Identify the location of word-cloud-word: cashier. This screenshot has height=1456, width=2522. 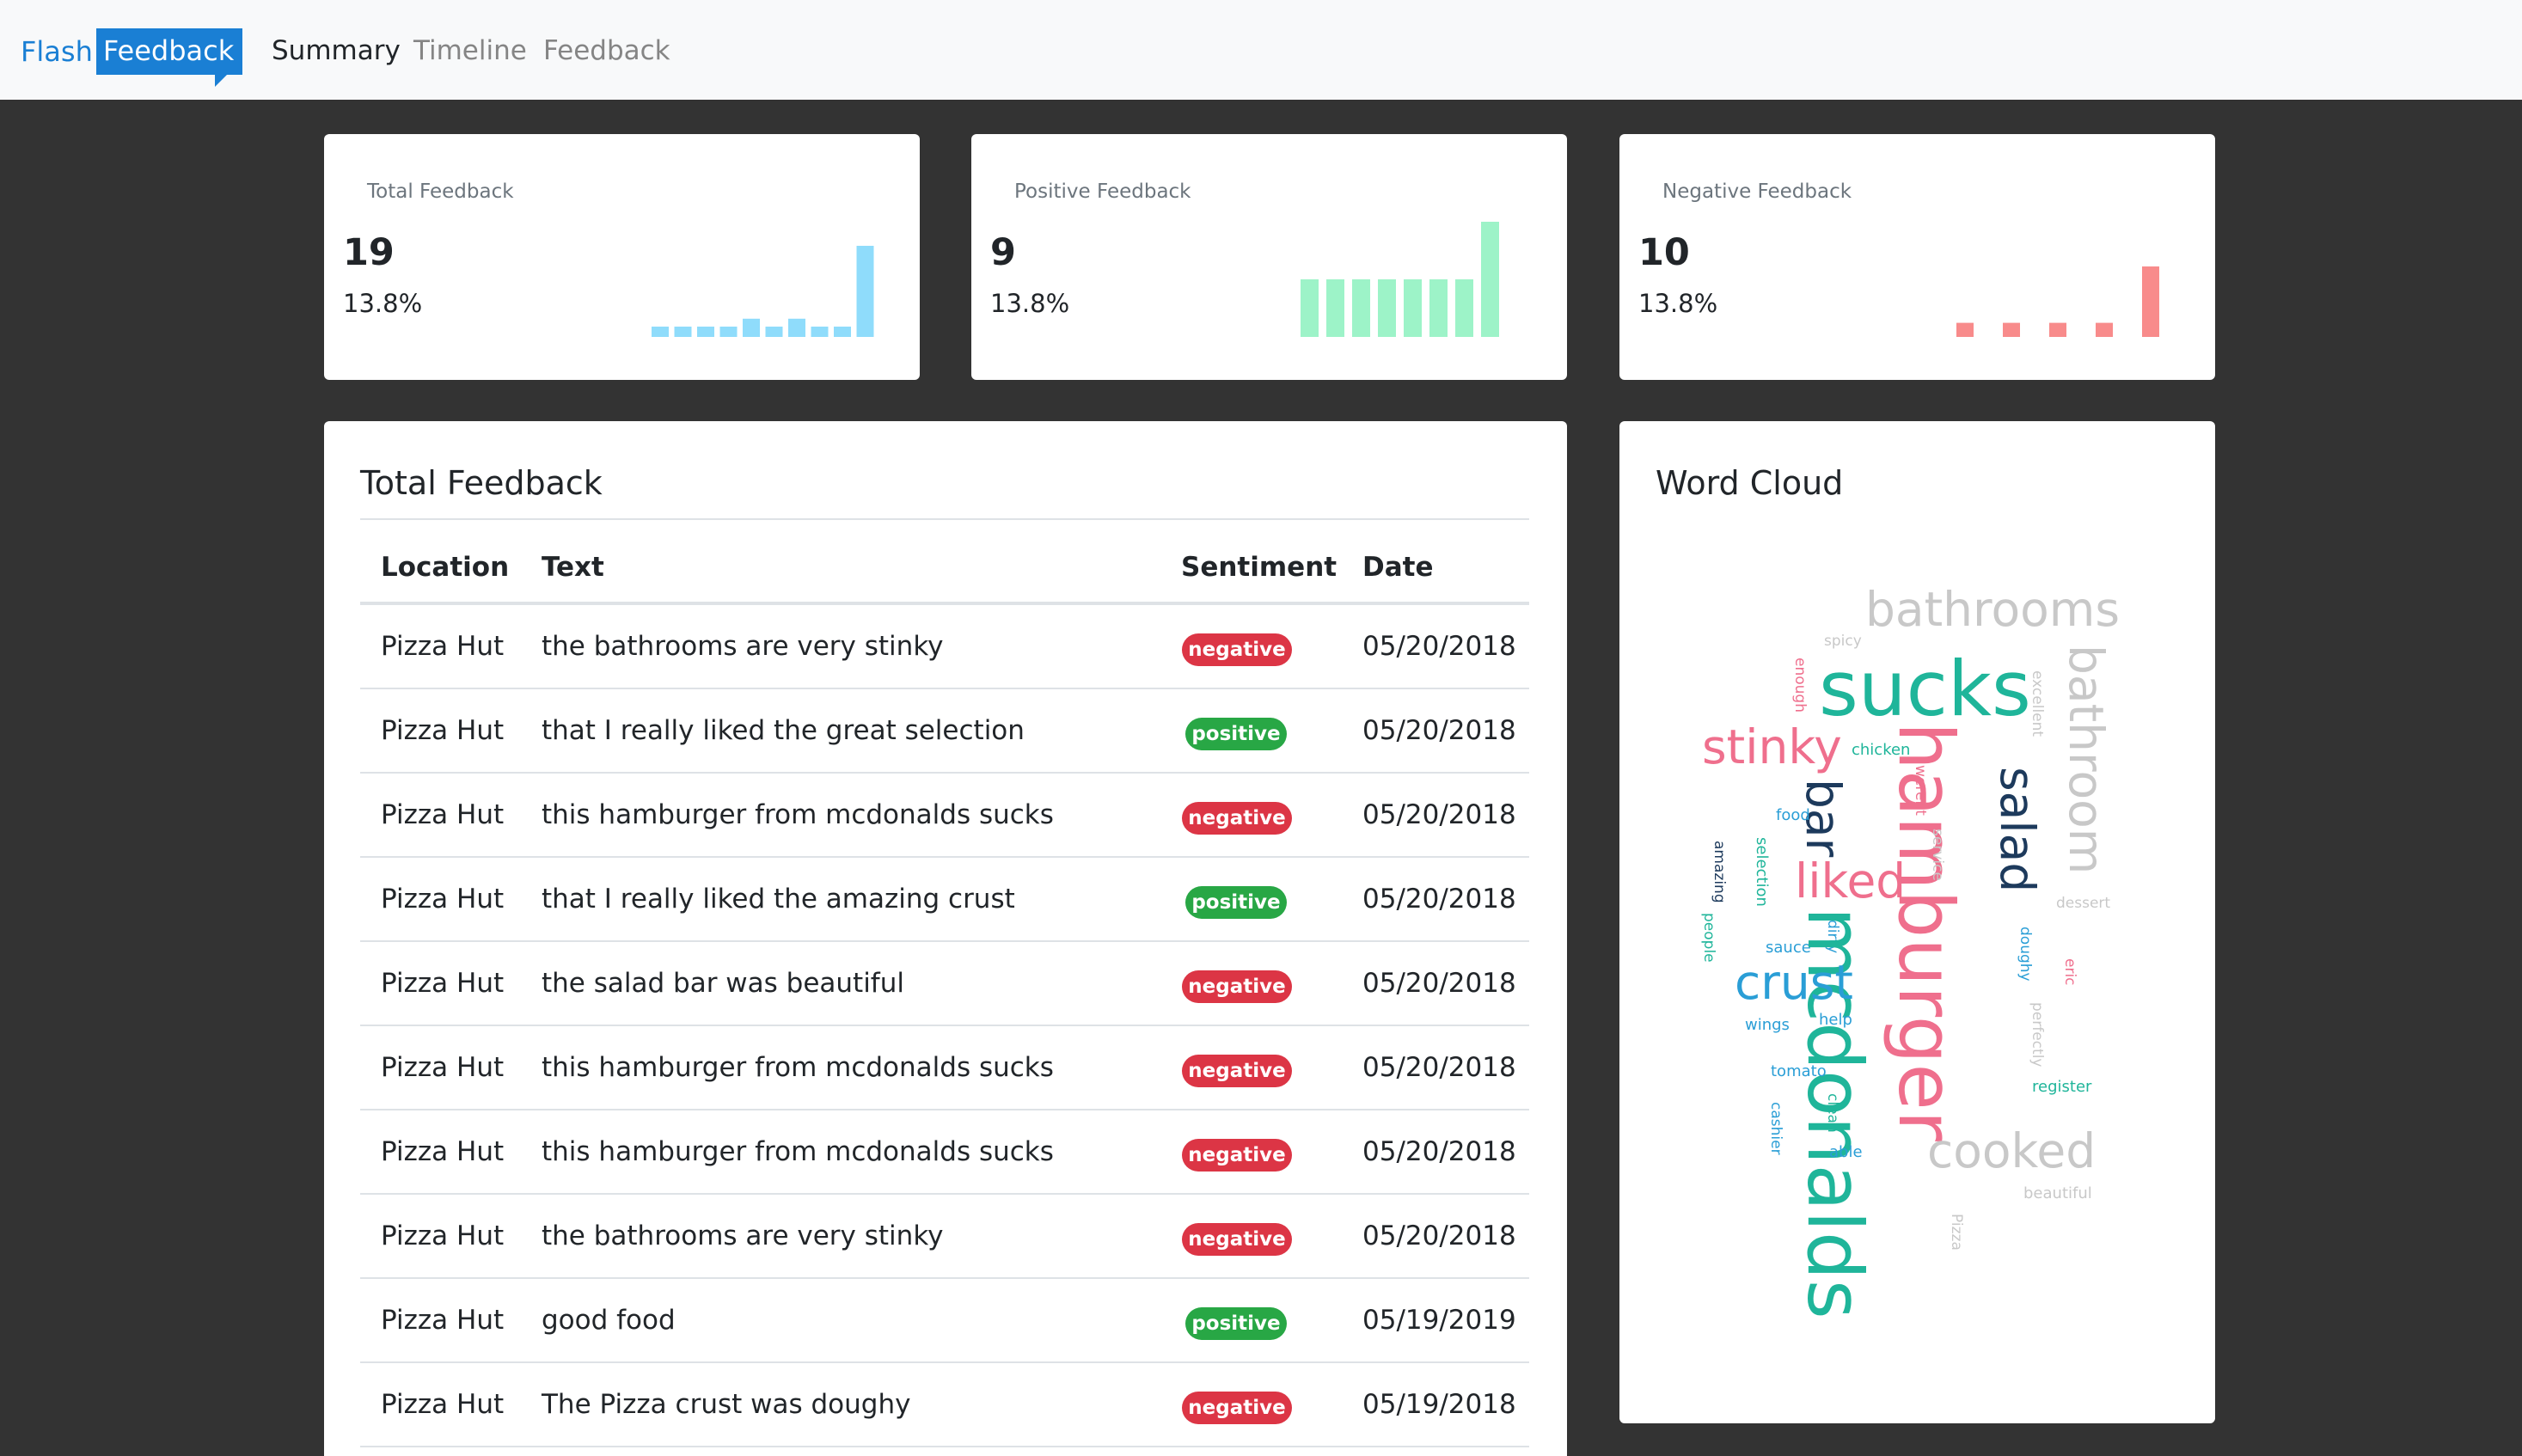
(1776, 1128).